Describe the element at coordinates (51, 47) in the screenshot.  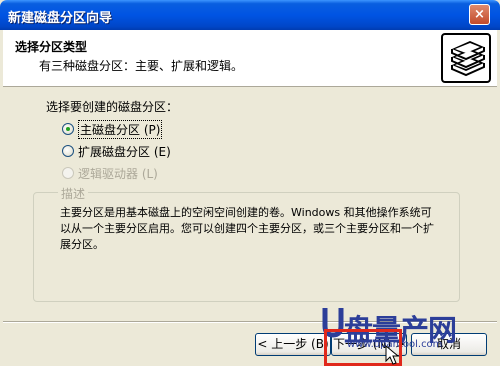
I see `header-title: 选择分区类型` at that location.